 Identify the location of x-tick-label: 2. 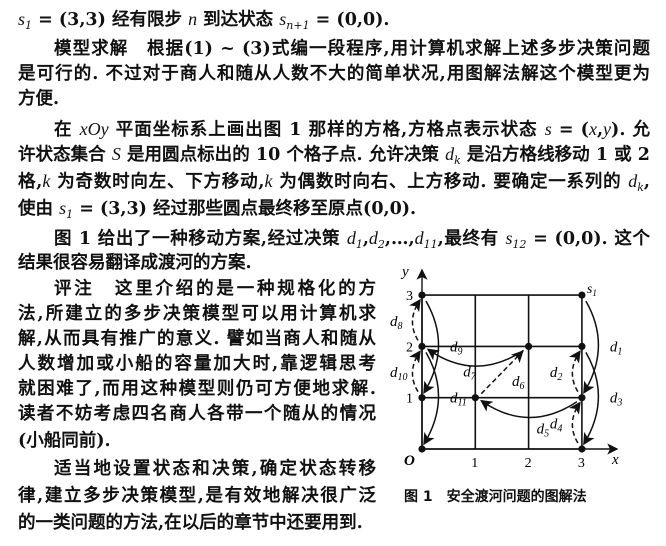
(528, 463).